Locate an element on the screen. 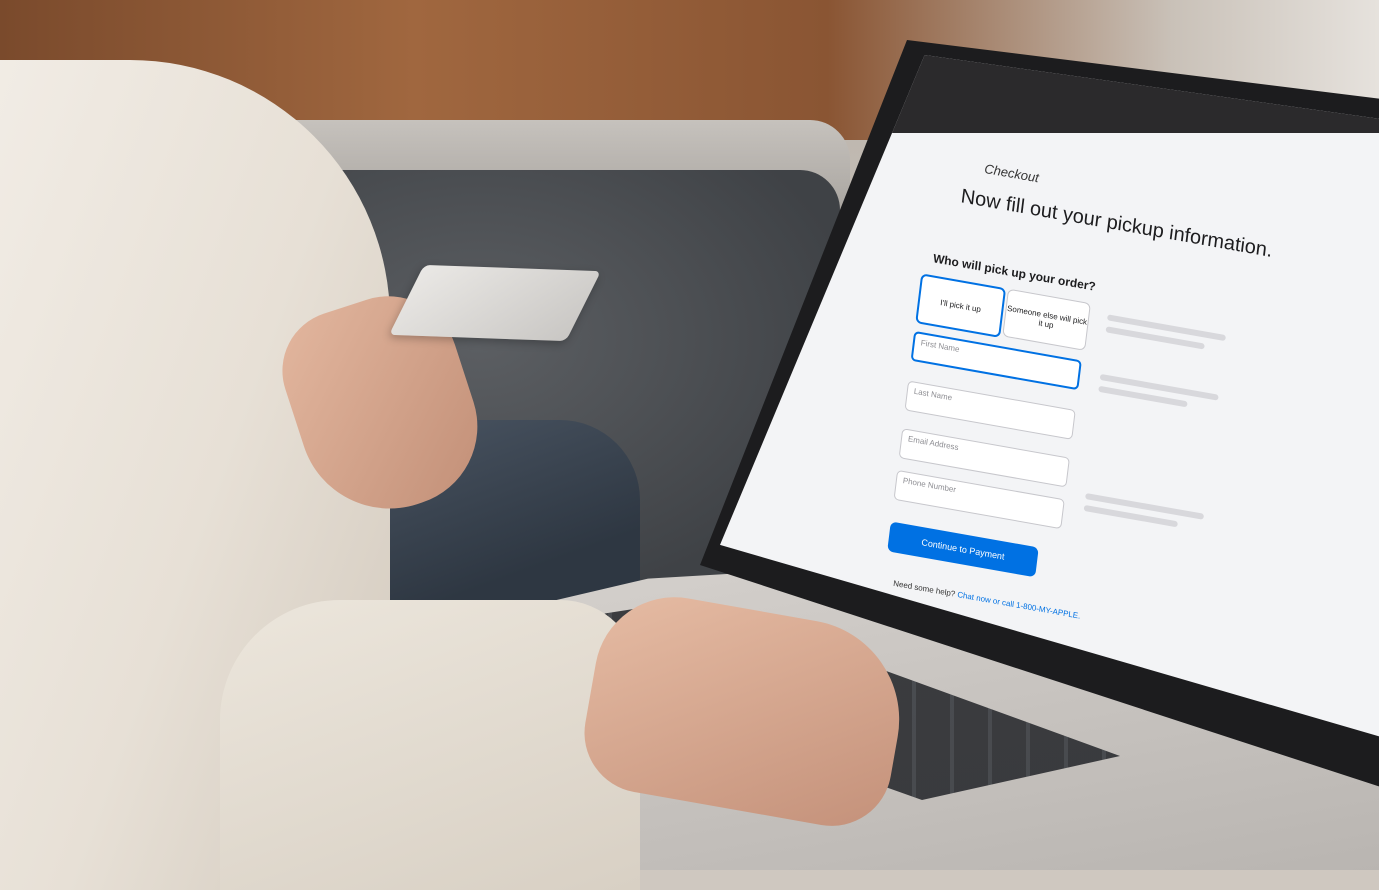 The width and height of the screenshot is (1379, 890). page-headline: Now fill out your pickup information. is located at coordinates (1116, 223).